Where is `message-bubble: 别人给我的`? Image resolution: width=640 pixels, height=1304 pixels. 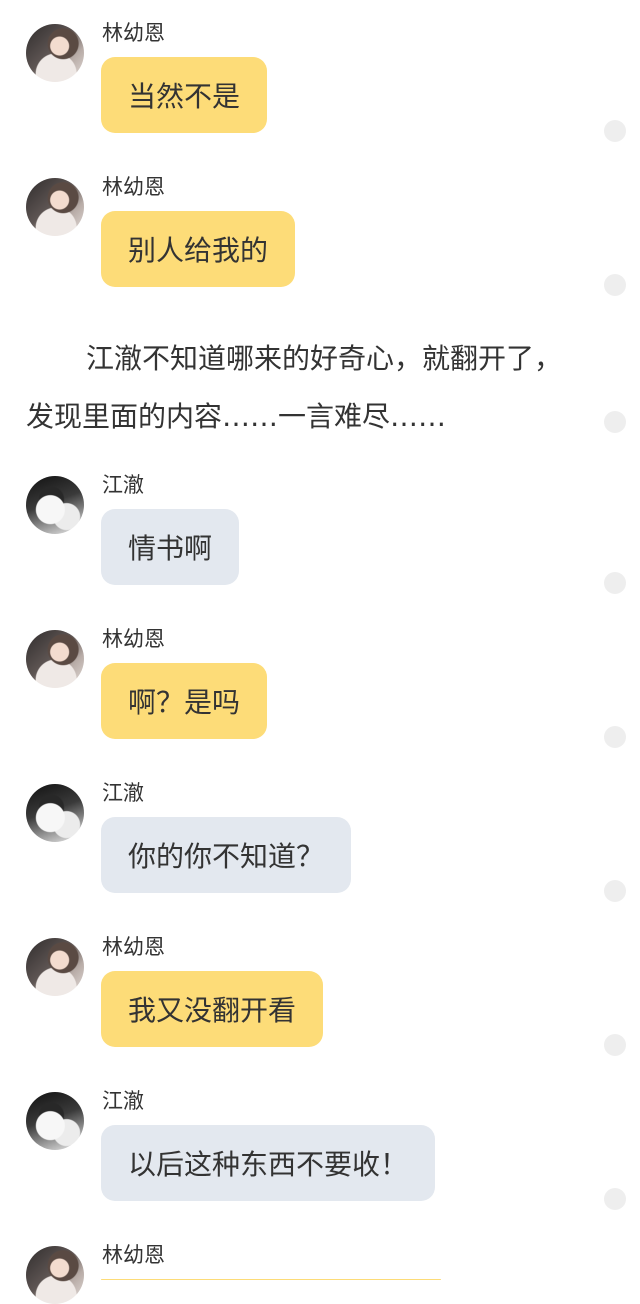
message-bubble: 别人给我的 is located at coordinates (198, 249).